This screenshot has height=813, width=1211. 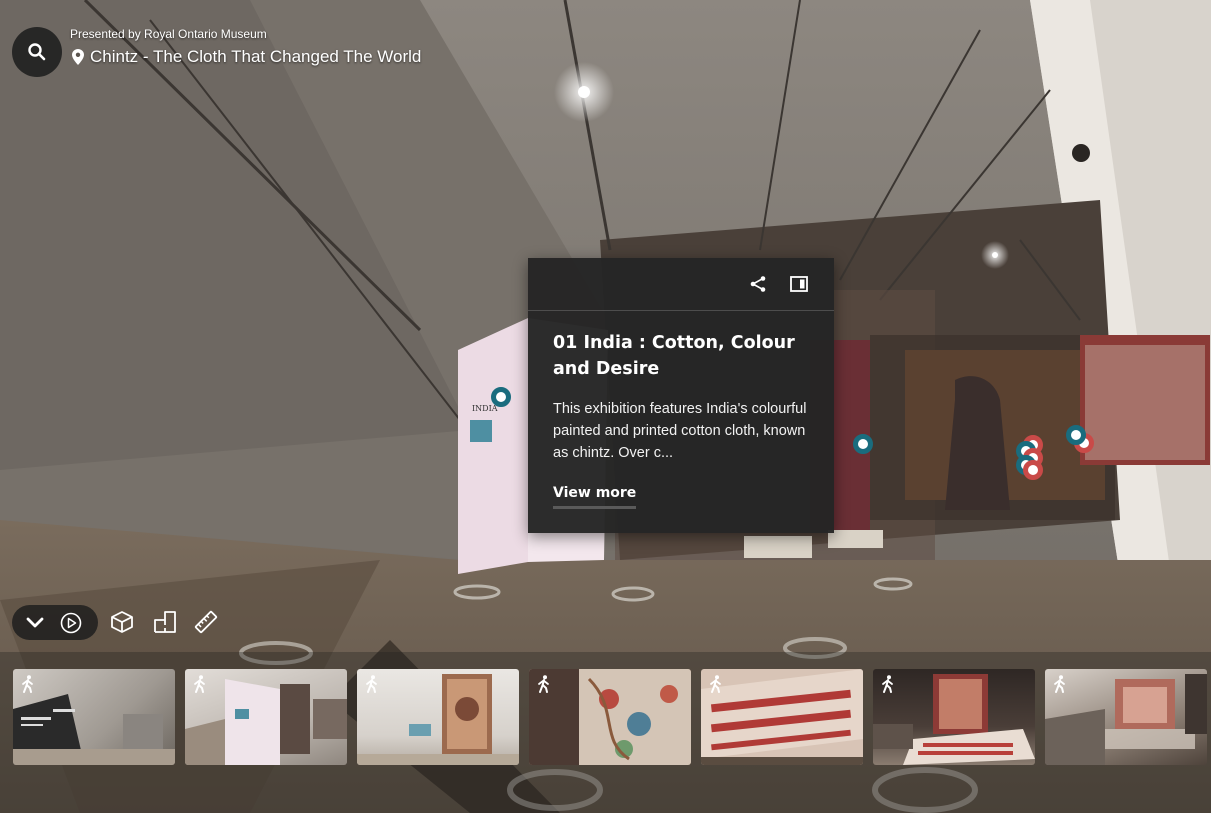 What do you see at coordinates (681, 284) in the screenshot?
I see `card-toolbar` at bounding box center [681, 284].